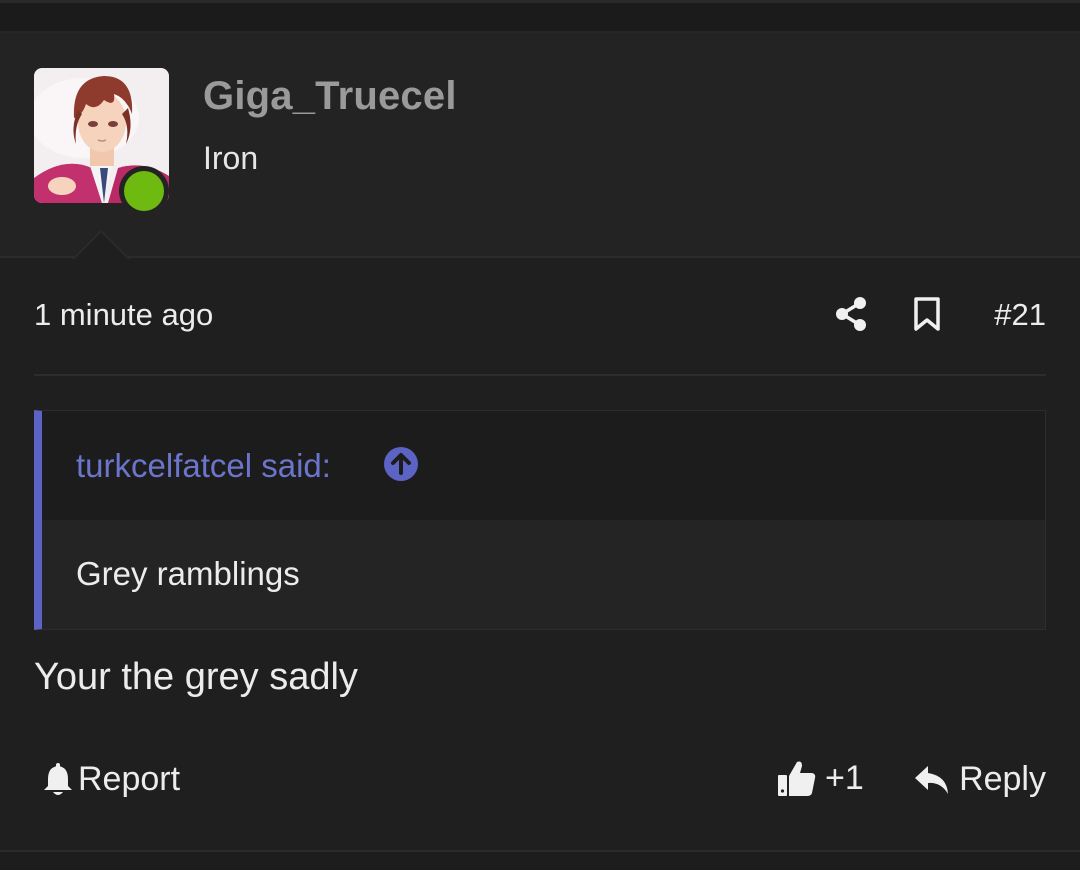 Image resolution: width=1080 pixels, height=870 pixels. Describe the element at coordinates (129, 779) in the screenshot. I see `report-label: Report` at that location.